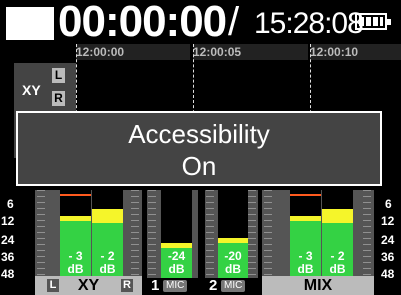 The height and width of the screenshot is (295, 401). Describe the element at coordinates (233, 256) in the screenshot. I see `meter-level: -20` at that location.